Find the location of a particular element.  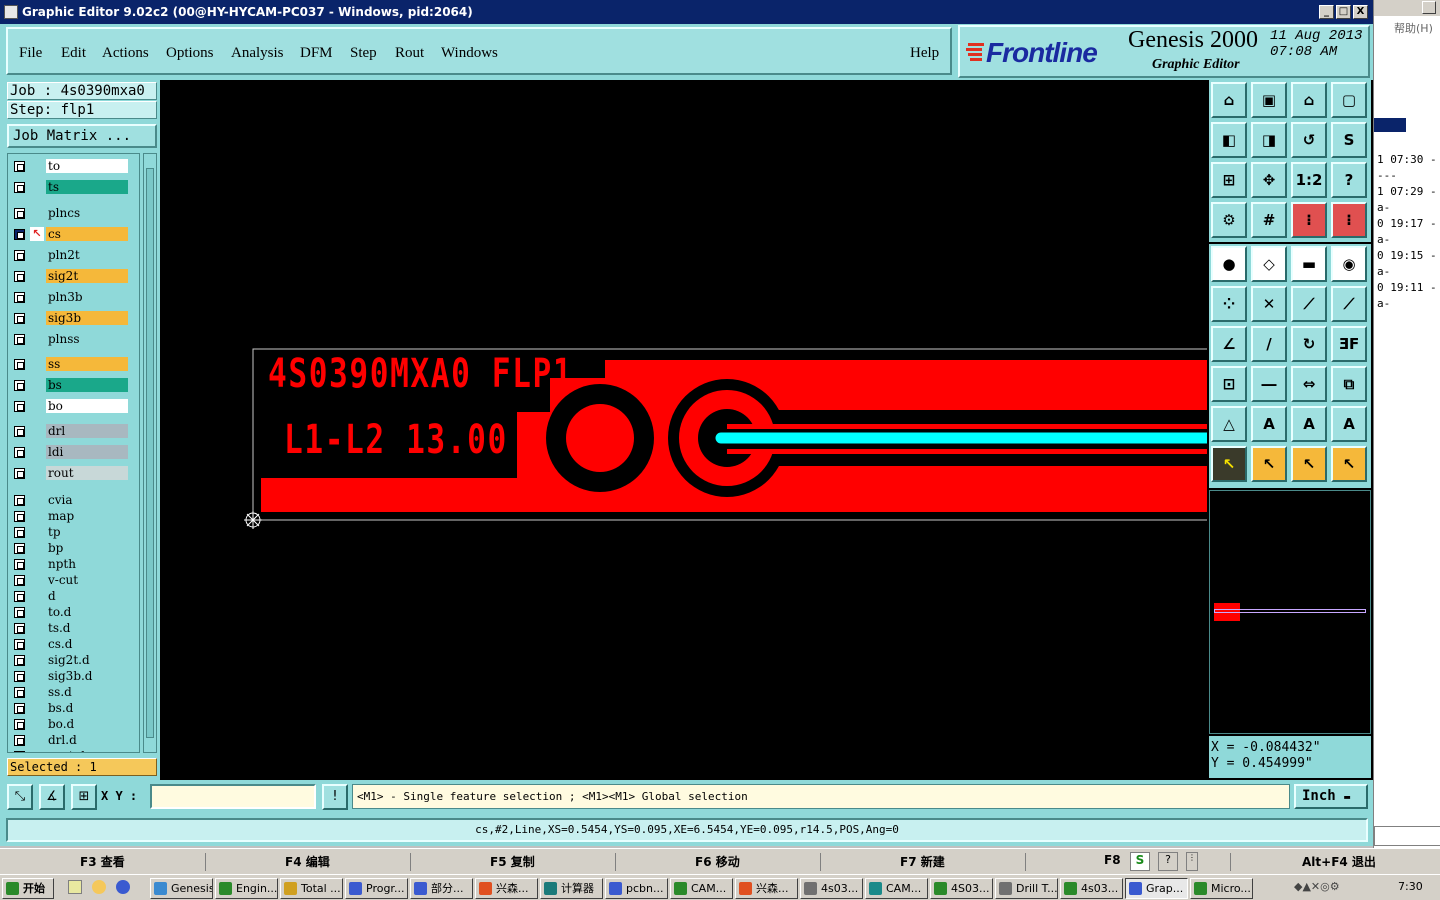

layer-row: sig3b is located at coordinates (73, 318).